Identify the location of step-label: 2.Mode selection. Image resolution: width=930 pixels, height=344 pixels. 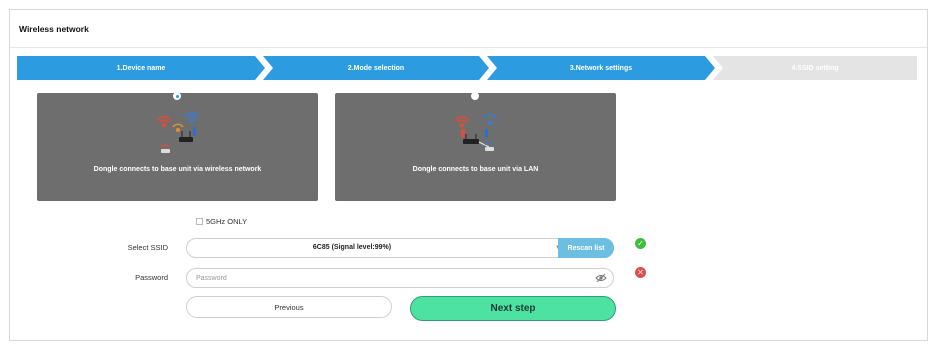
(376, 68).